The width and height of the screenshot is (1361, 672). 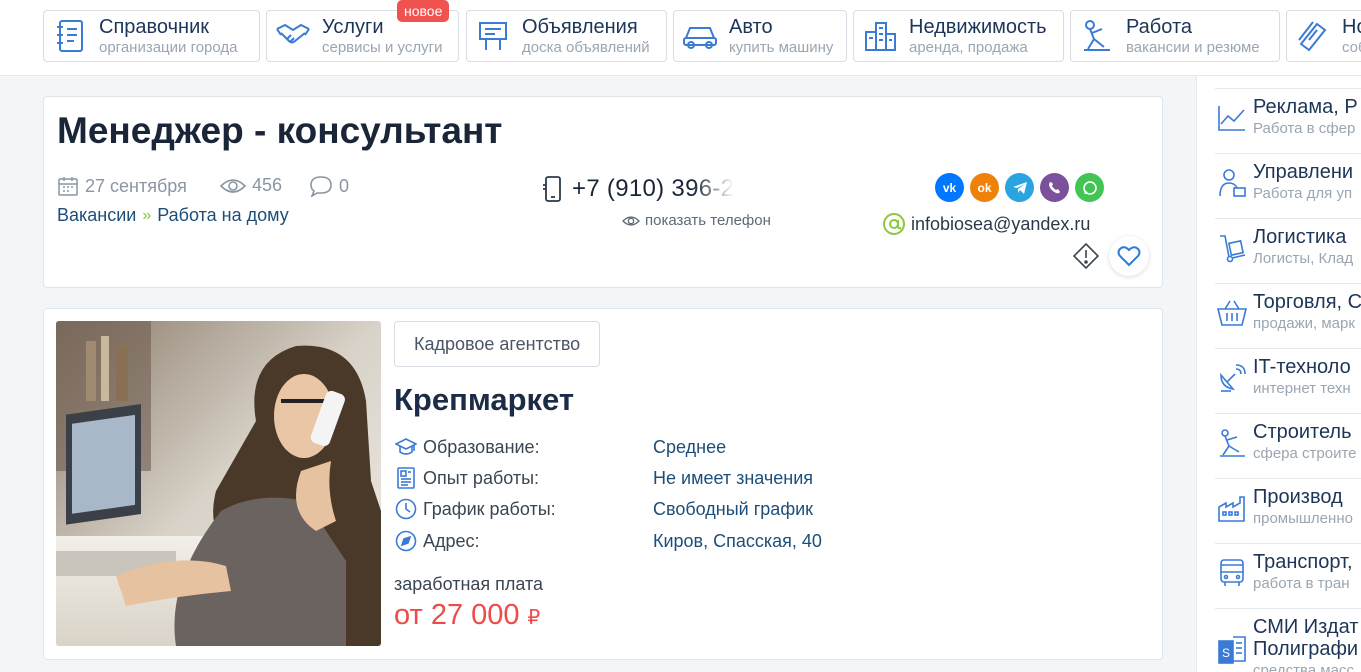 What do you see at coordinates (222, 215) in the screenshot?
I see `breadcrumb-work-from-home: Работа на дому` at bounding box center [222, 215].